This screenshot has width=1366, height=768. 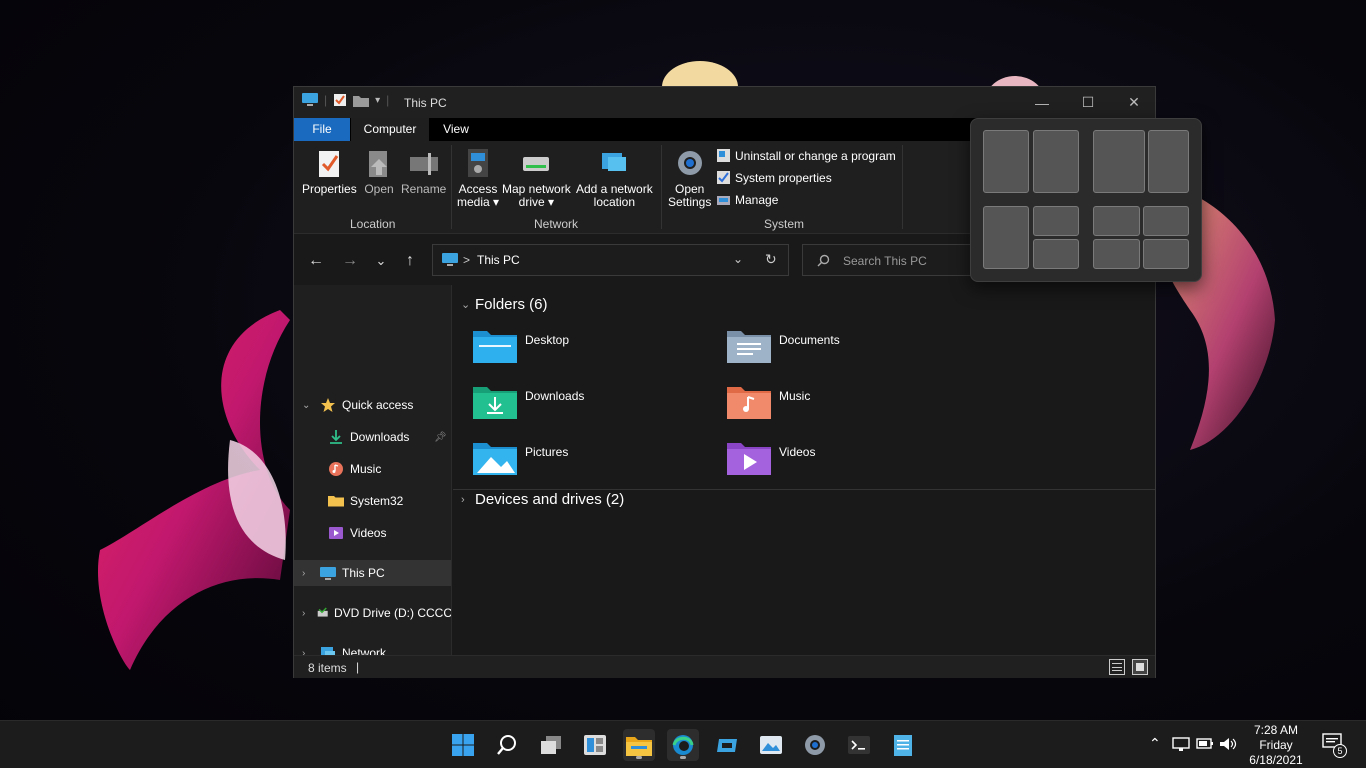 I want to click on snap-zone-bottom-right, so click(x=1056, y=254).